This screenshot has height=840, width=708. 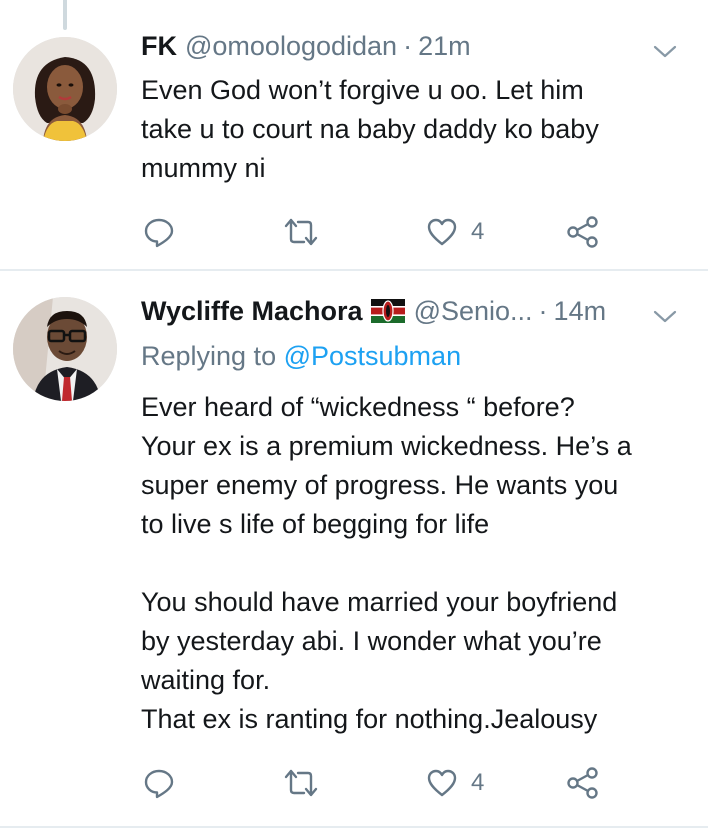 I want to click on display-name: FK, so click(x=159, y=46).